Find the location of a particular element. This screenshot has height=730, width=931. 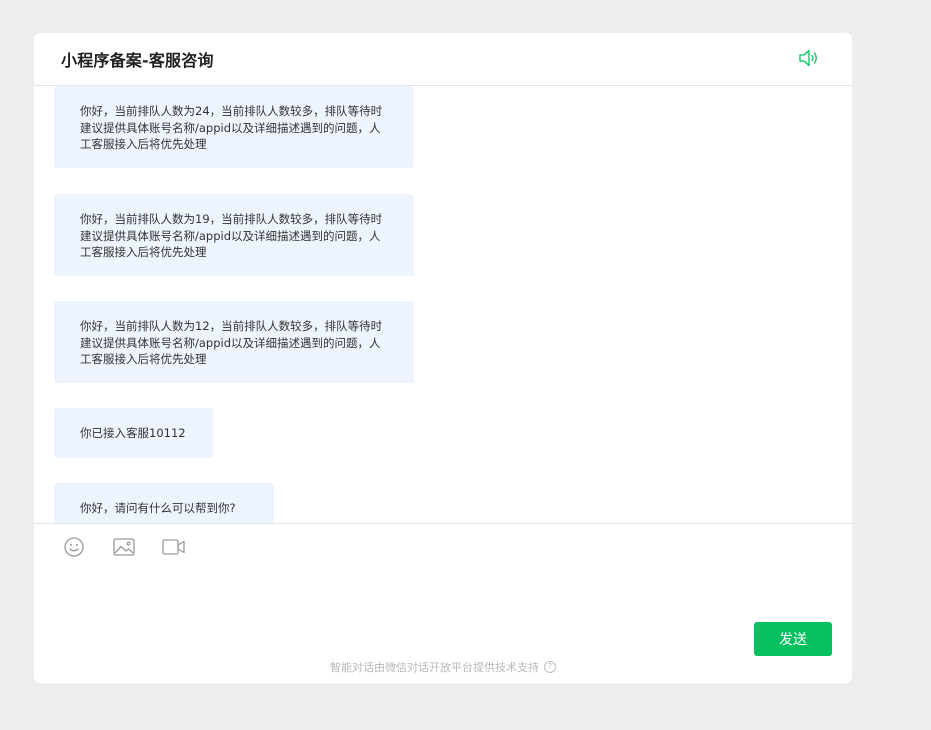

image-icon is located at coordinates (124, 547).